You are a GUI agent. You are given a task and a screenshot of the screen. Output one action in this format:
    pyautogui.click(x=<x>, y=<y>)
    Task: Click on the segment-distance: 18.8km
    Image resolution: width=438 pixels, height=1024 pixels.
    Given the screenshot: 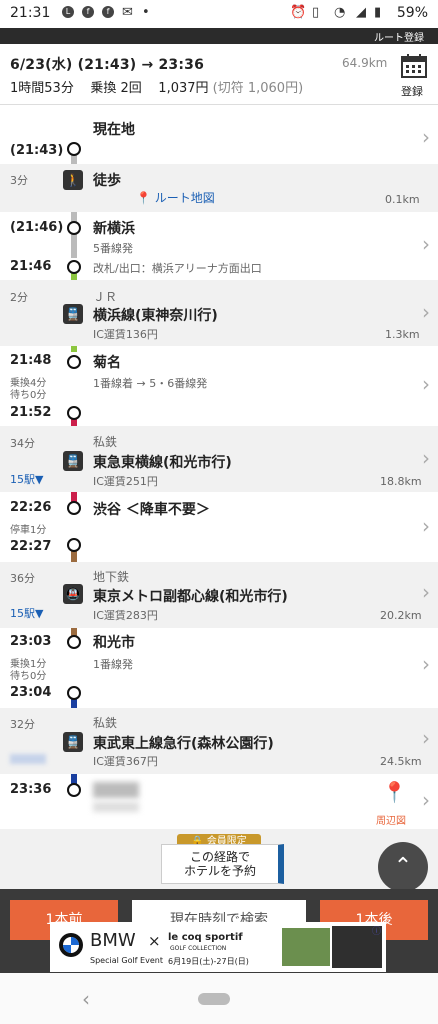 What is the action you would take?
    pyautogui.click(x=401, y=481)
    